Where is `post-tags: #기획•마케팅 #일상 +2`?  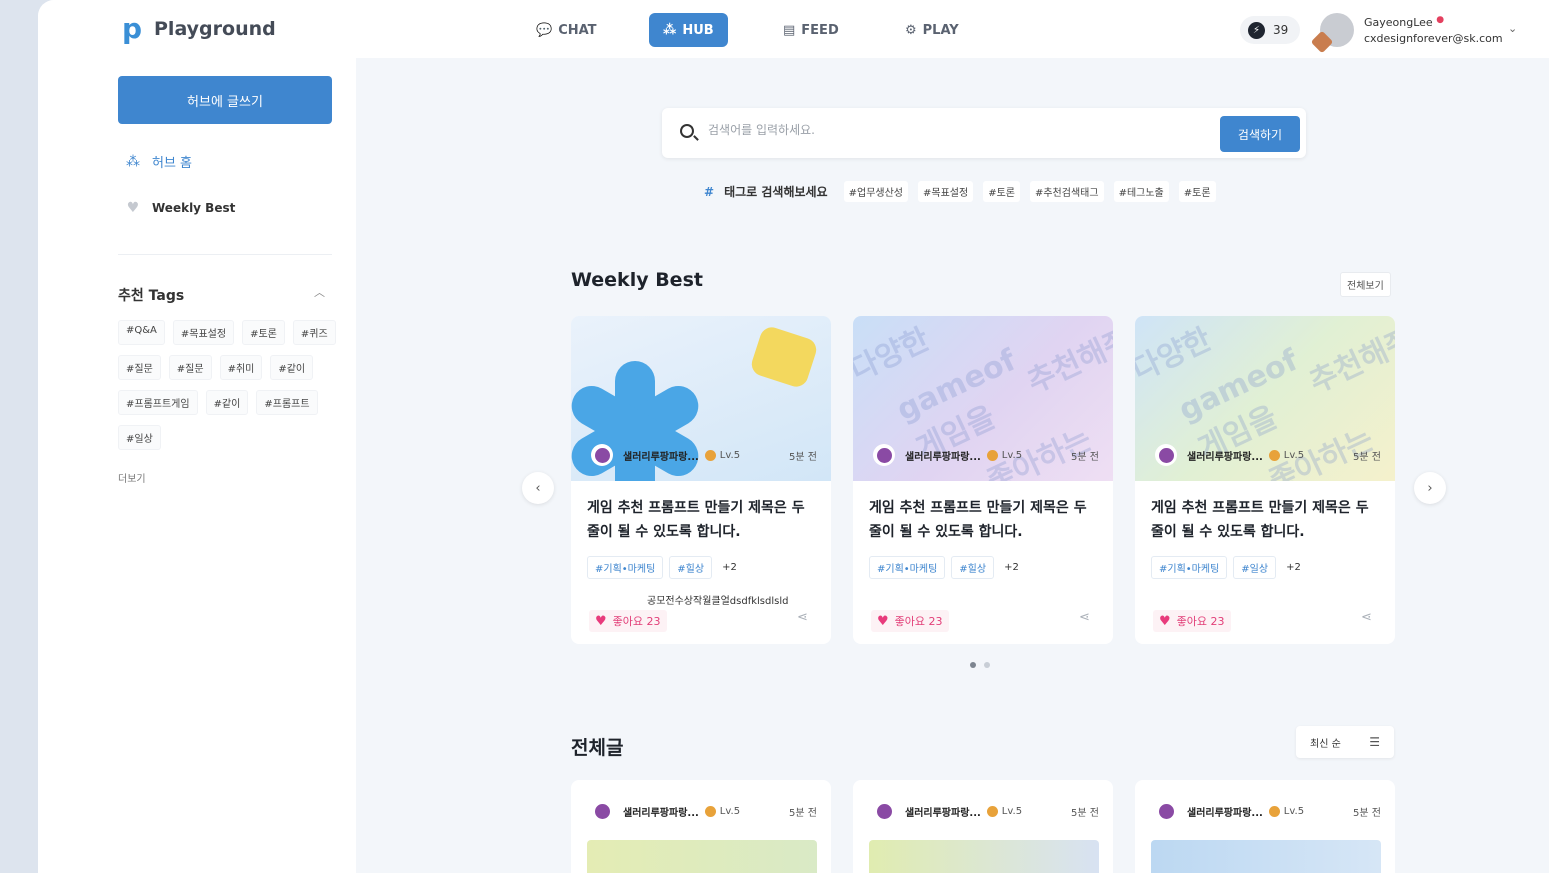 post-tags: #기획•마케팅 #일상 +2 is located at coordinates (1226, 567).